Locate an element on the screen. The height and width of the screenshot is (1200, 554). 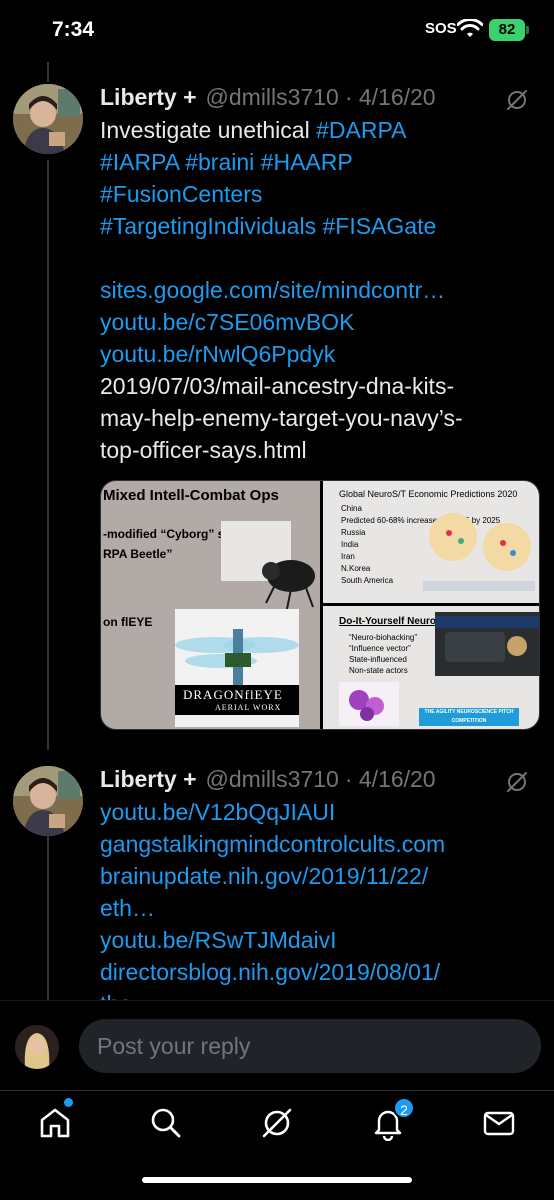
media-1-line3: on flEYE is located at coordinates (128, 622).